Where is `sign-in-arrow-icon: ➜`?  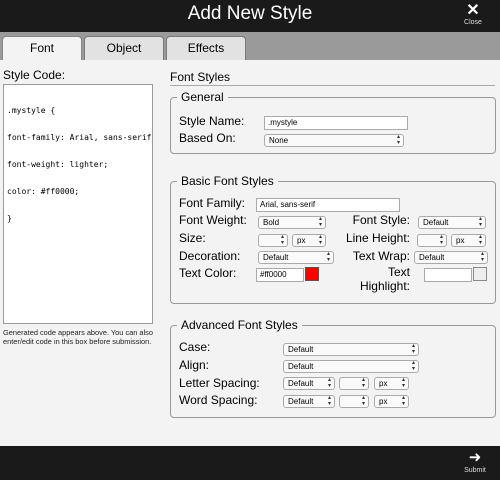
sign-in-arrow-icon: ➜ is located at coordinates (475, 457).